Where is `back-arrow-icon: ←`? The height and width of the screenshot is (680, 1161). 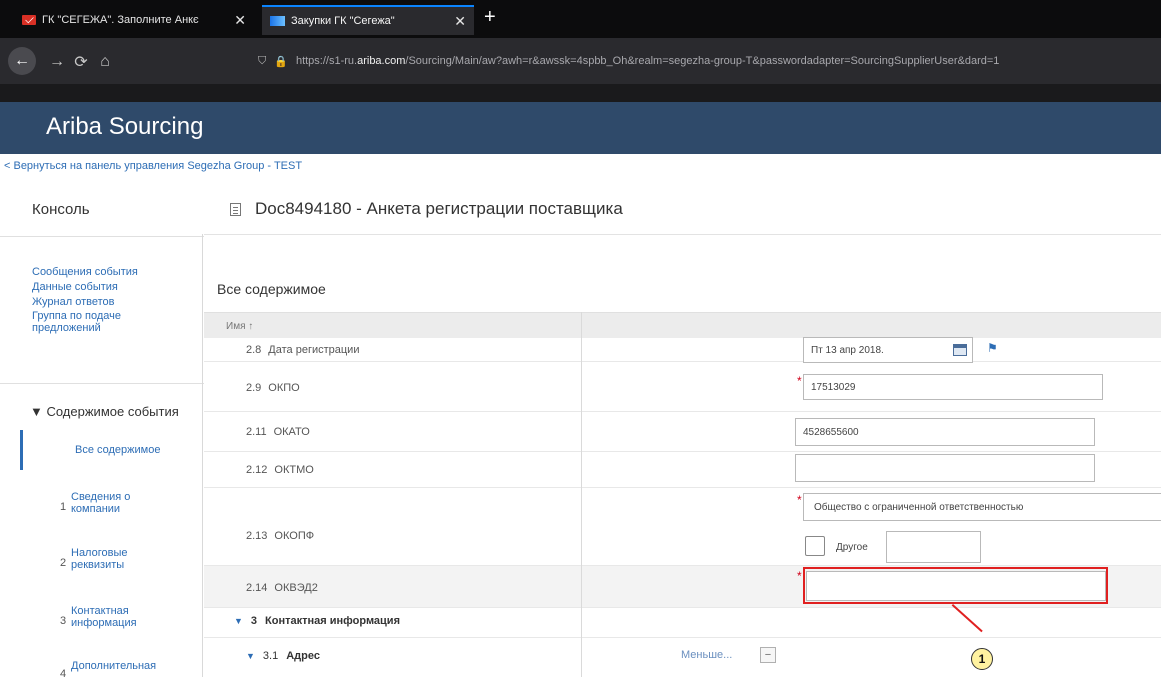 back-arrow-icon: ← is located at coordinates (22, 61).